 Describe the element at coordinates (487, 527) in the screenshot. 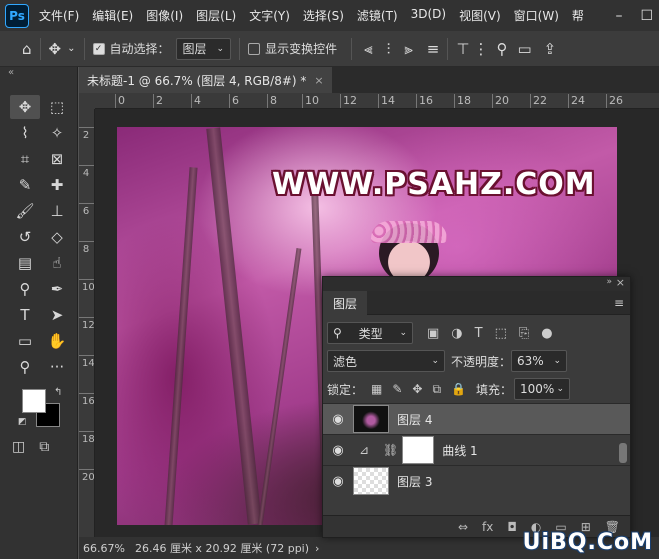

I see `fx-icon: fx` at that location.